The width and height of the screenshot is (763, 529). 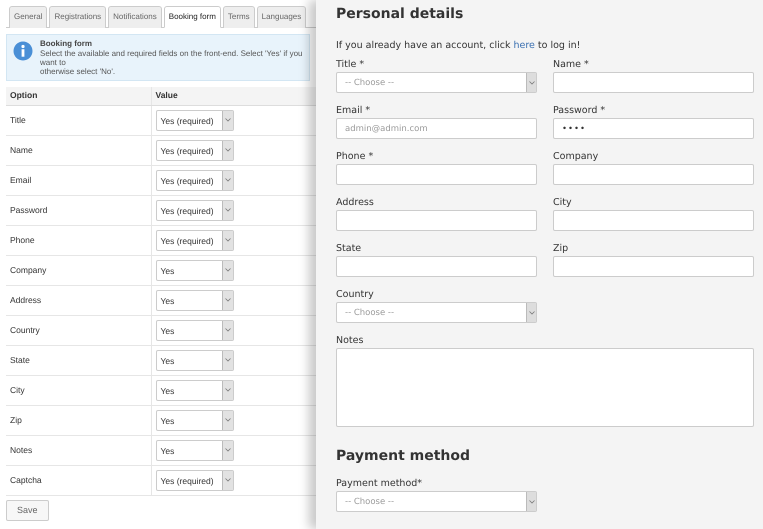 I want to click on table-cell: Address, so click(x=78, y=300).